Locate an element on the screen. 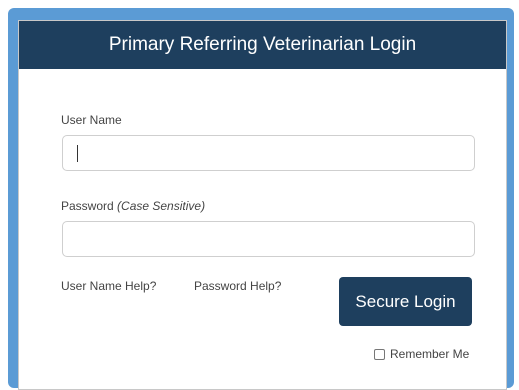 The image size is (519, 390). login-header: Primary Referring Veterinarian Login is located at coordinates (262, 45).